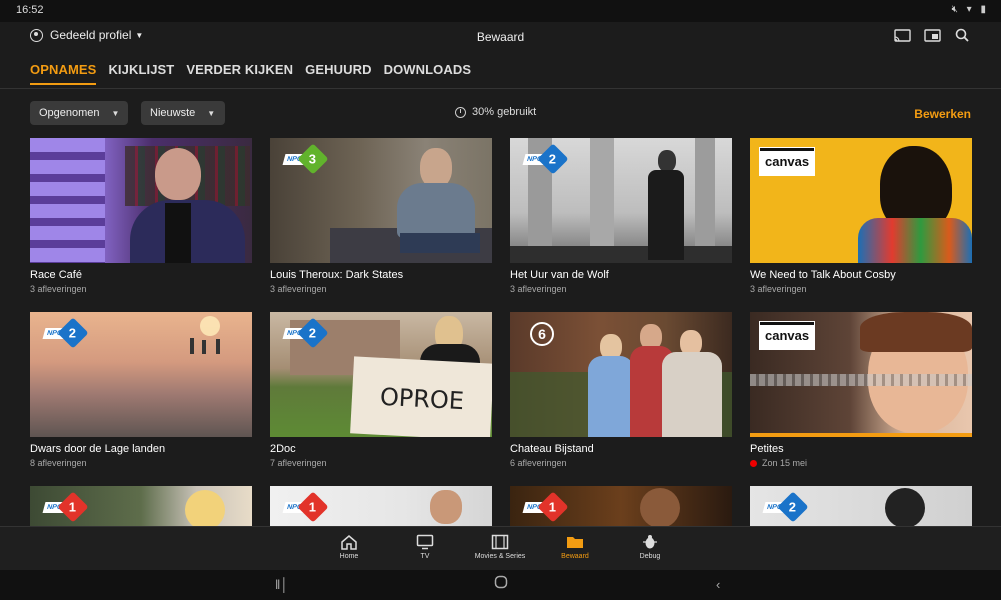 This screenshot has height=600, width=1001. Describe the element at coordinates (500, 556) in the screenshot. I see `nav-movies-series-label: Movies & Series` at that location.